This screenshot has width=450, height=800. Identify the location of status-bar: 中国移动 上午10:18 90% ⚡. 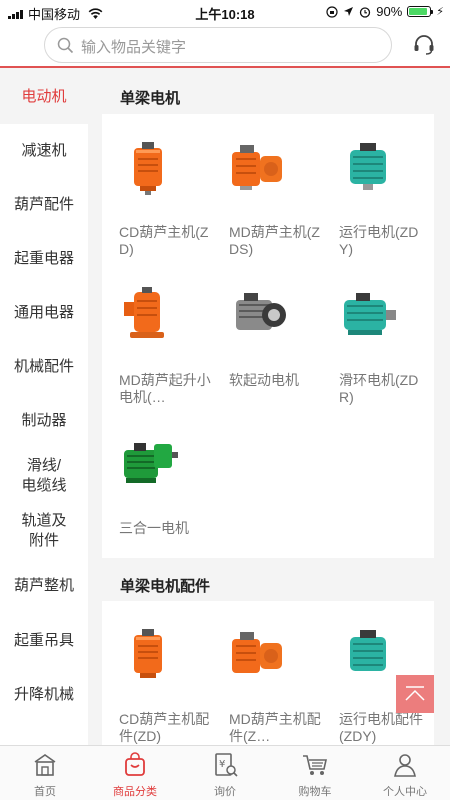
(225, 12).